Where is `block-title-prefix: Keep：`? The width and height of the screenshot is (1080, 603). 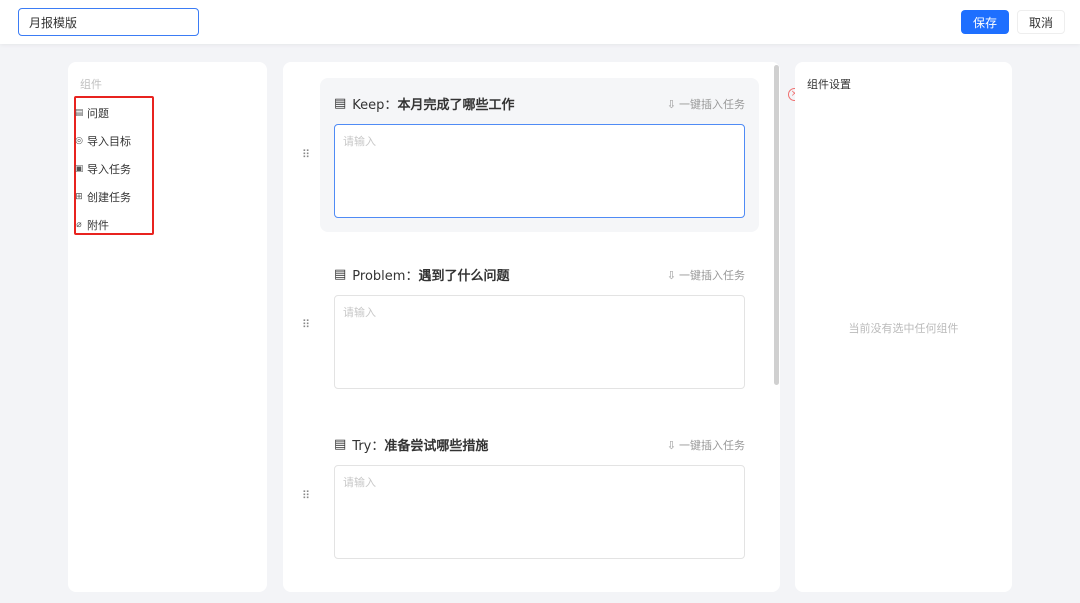
block-title-prefix: Keep： is located at coordinates (375, 105).